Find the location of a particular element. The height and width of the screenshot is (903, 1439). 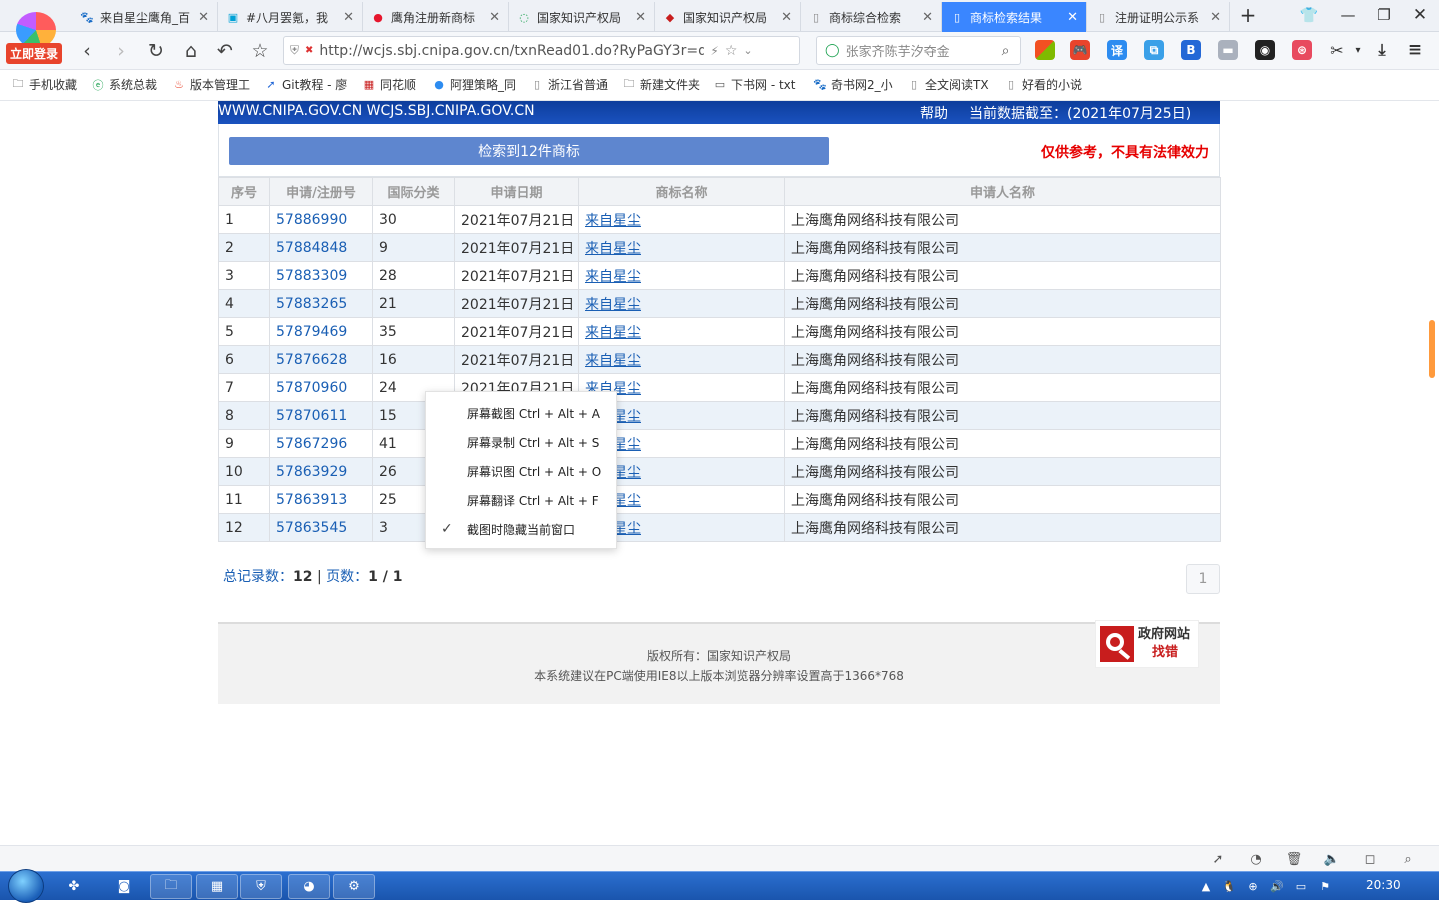

menu-icon: ≡ is located at coordinates (1415, 50).